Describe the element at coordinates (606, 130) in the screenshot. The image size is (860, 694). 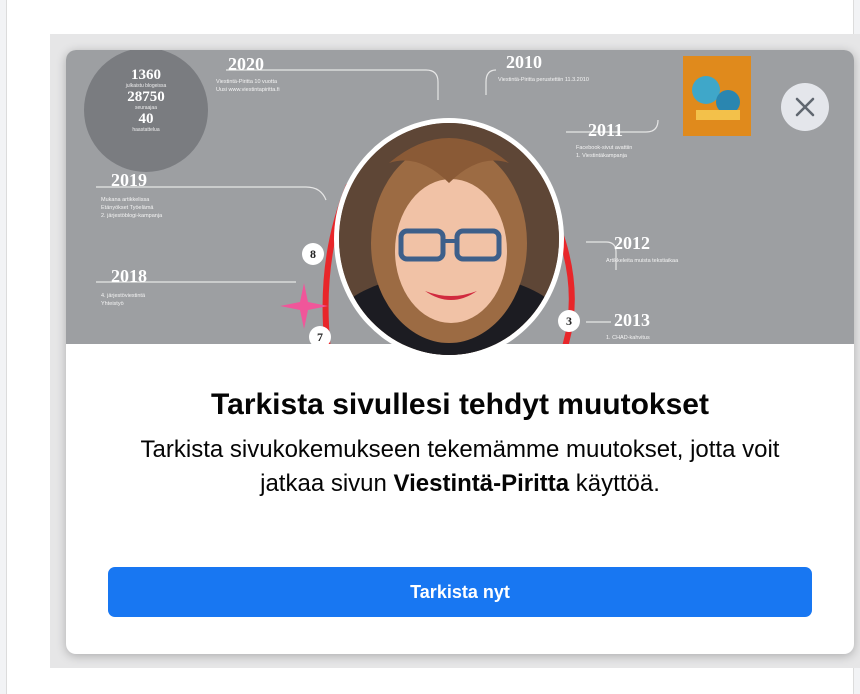
I see `year-label: 2011` at that location.